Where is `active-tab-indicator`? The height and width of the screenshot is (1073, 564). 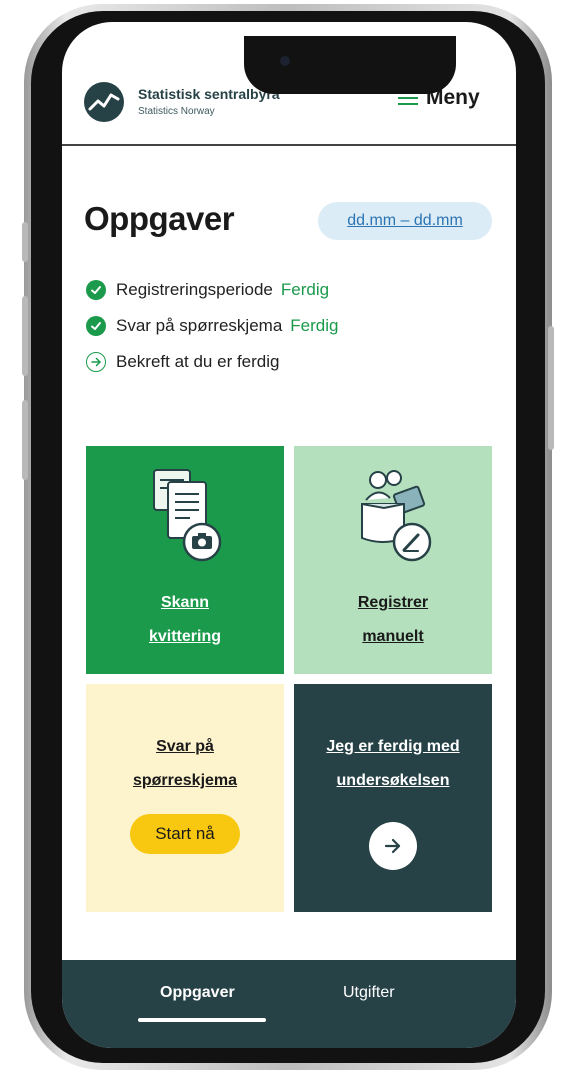 active-tab-indicator is located at coordinates (202, 1020).